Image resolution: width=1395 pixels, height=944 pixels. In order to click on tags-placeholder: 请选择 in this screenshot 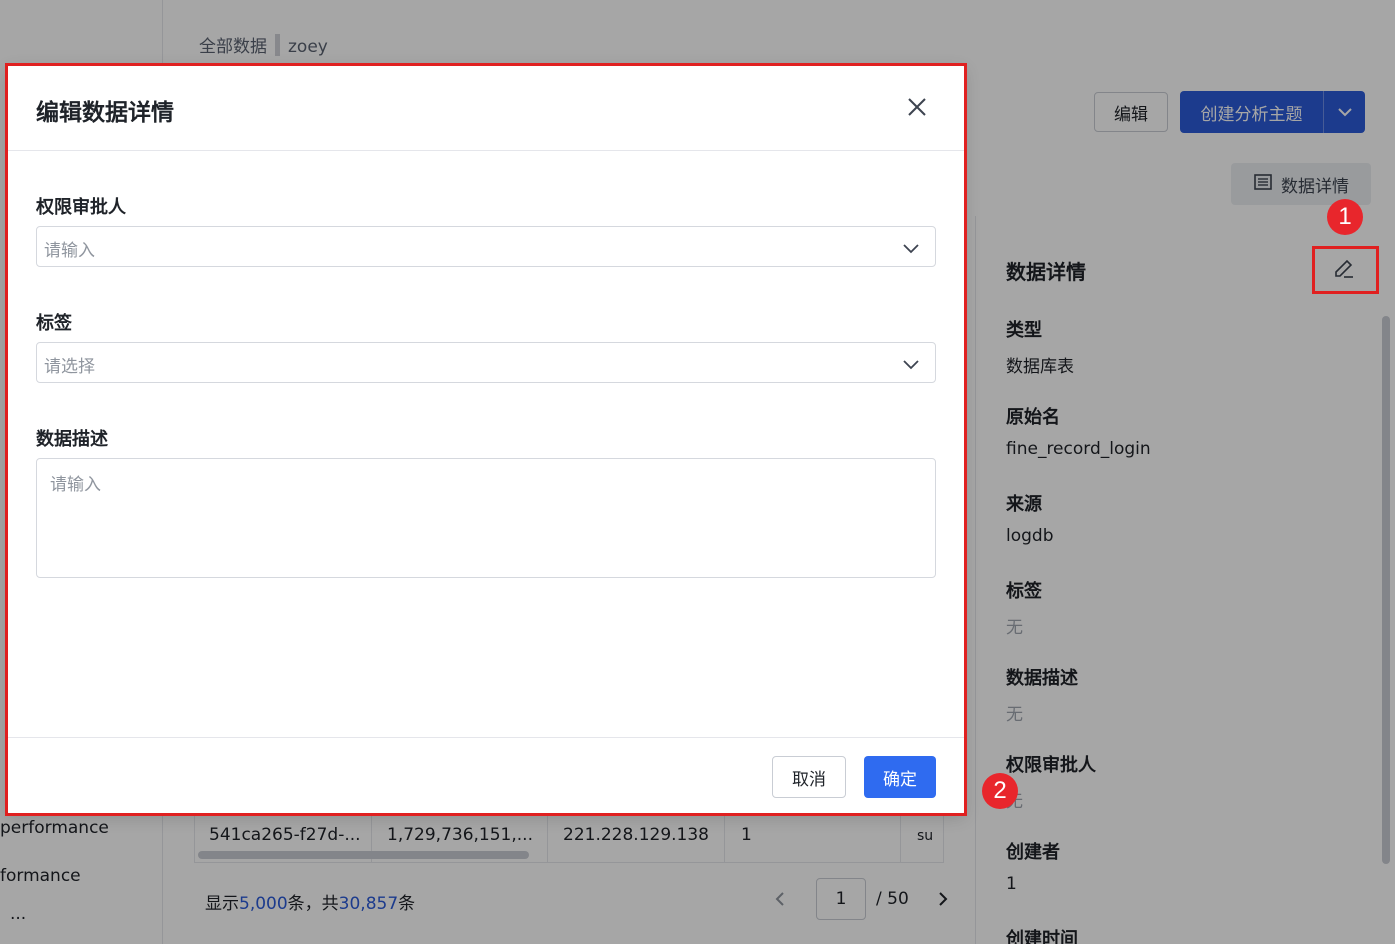, I will do `click(69, 367)`.